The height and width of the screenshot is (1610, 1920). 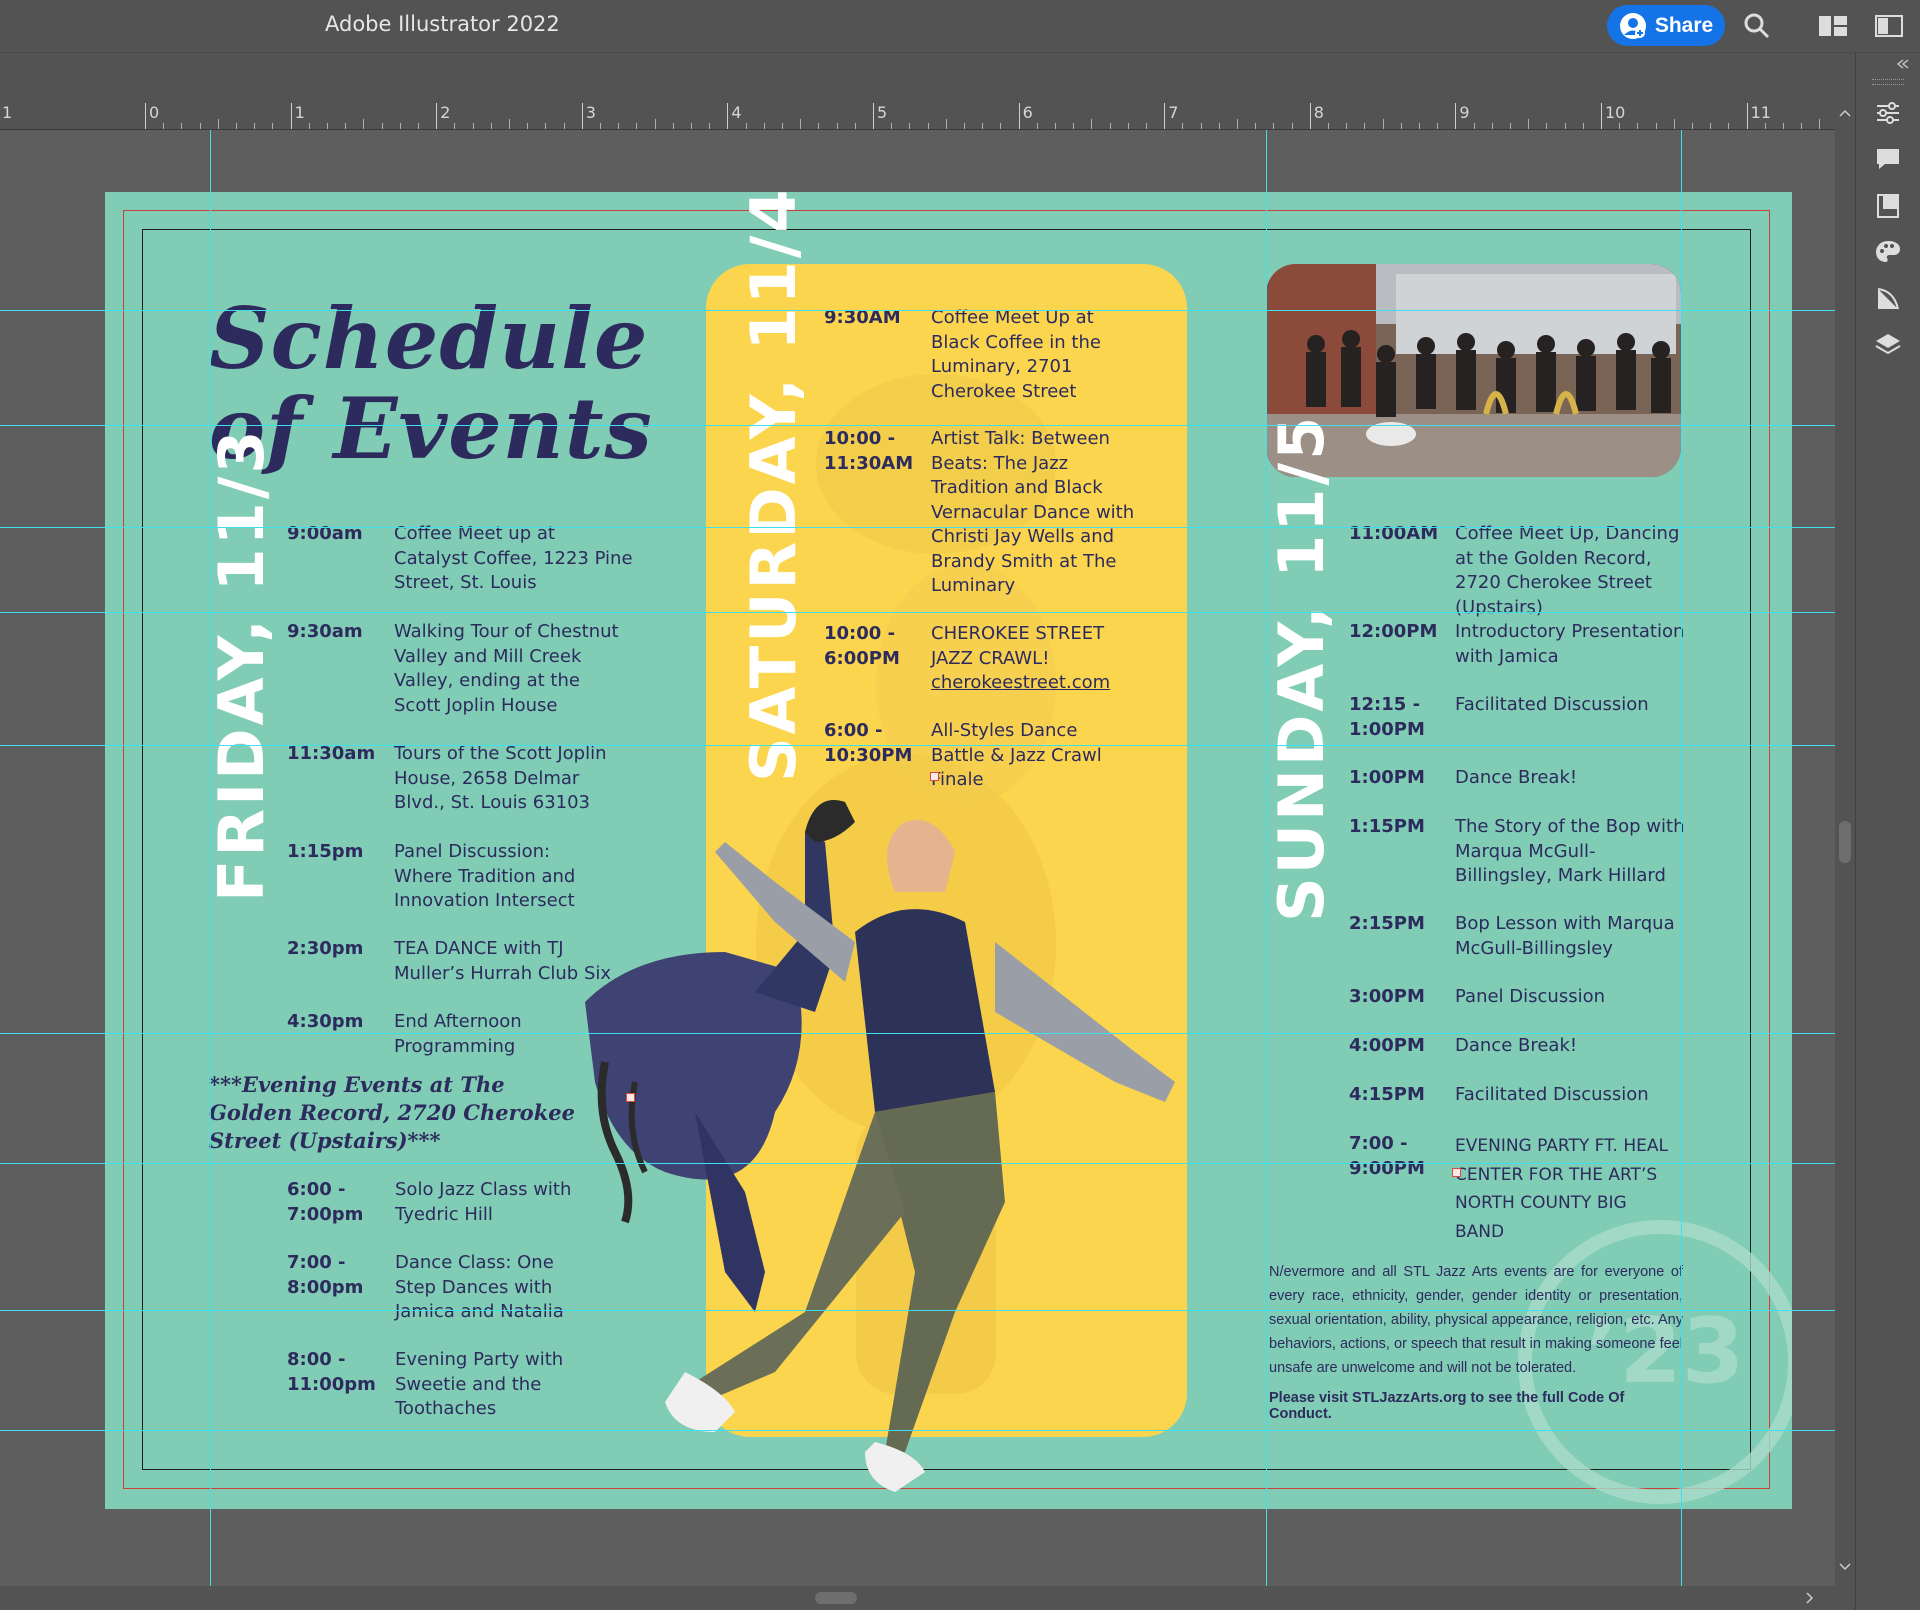 What do you see at coordinates (1394, 997) in the screenshot?
I see `sunday-time-7: 3:00PM` at bounding box center [1394, 997].